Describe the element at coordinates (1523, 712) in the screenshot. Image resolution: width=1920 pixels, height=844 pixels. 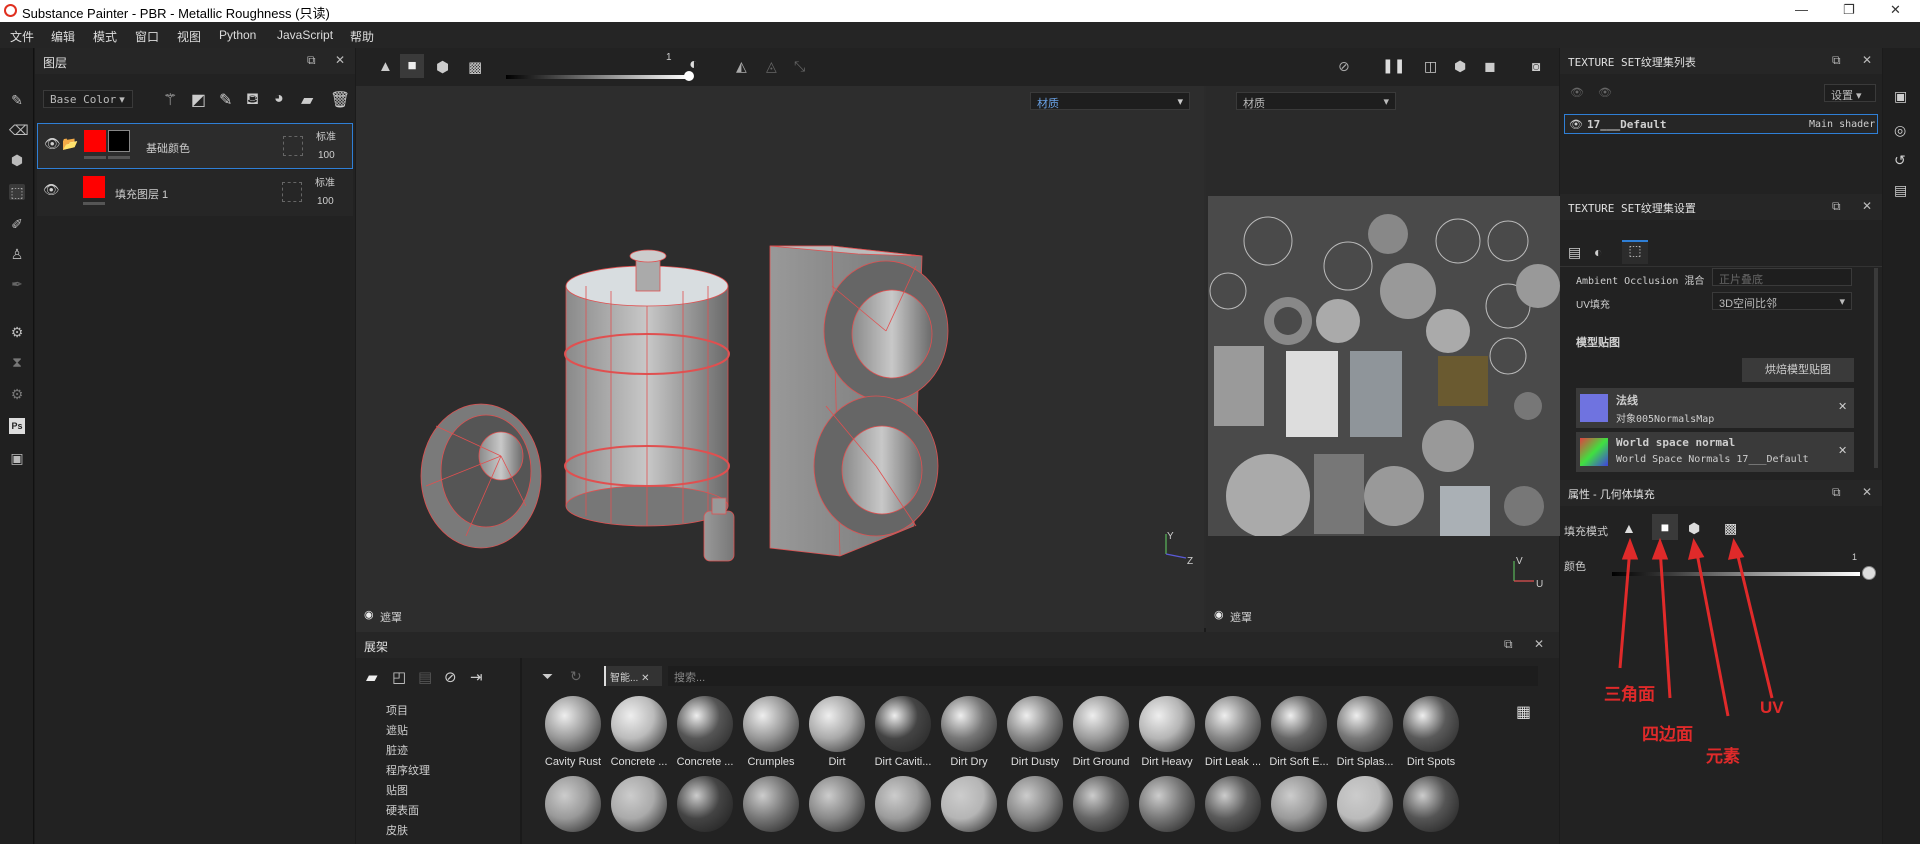
I see `grid-view-icon: ▦` at that location.